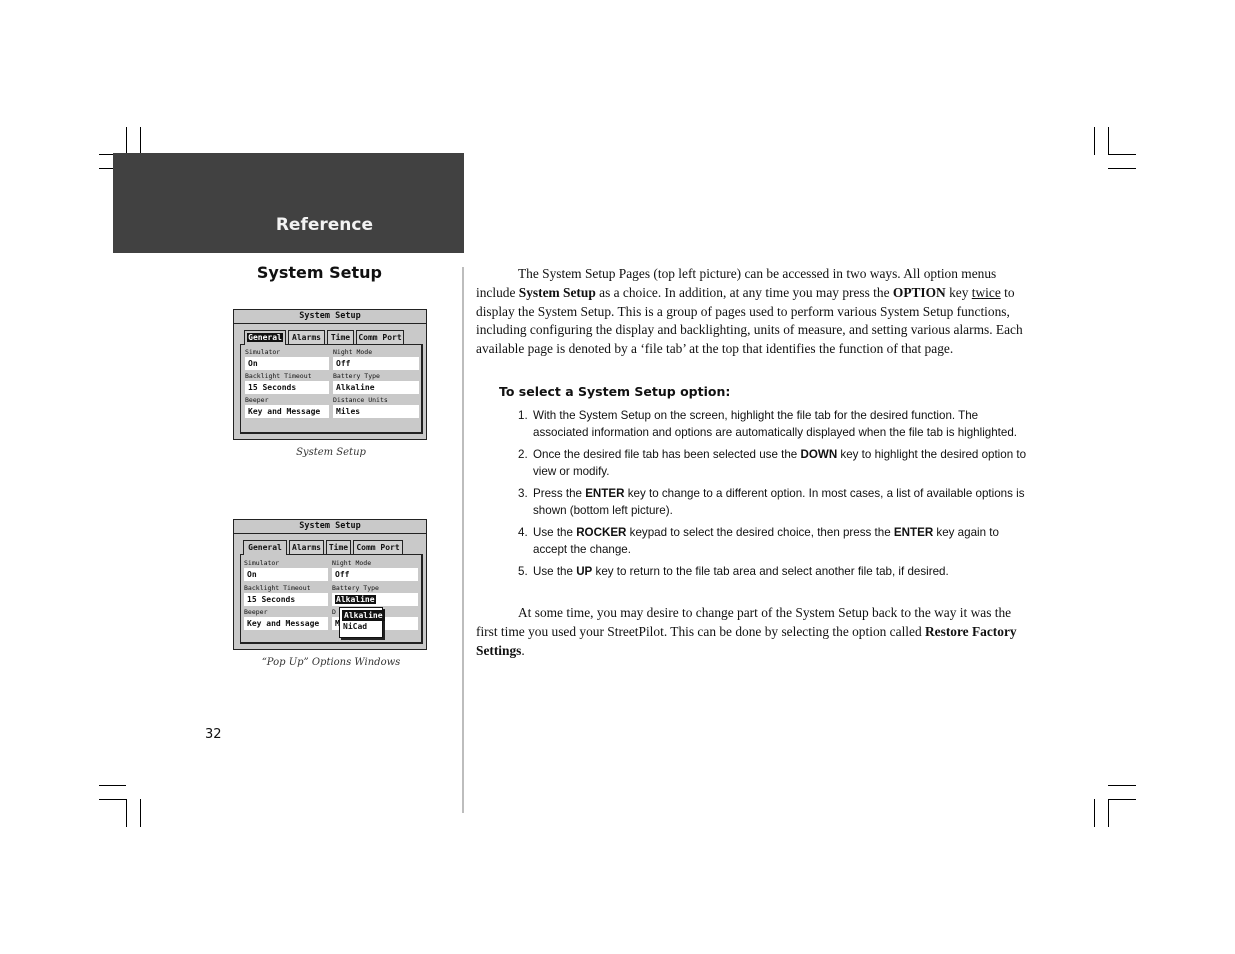 The image size is (1235, 954). I want to click on chapter-header-band: Reference, so click(288, 203).